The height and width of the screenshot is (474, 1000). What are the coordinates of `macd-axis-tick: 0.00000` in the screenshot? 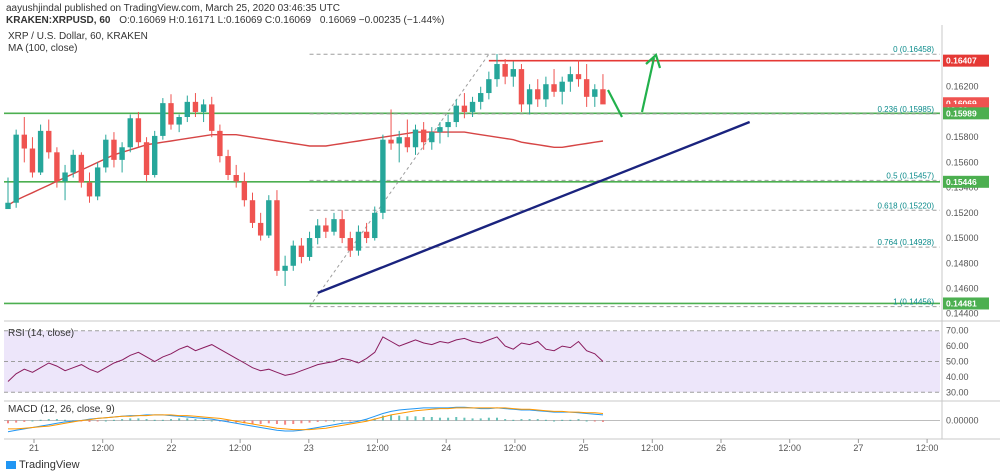 It's located at (962, 421).